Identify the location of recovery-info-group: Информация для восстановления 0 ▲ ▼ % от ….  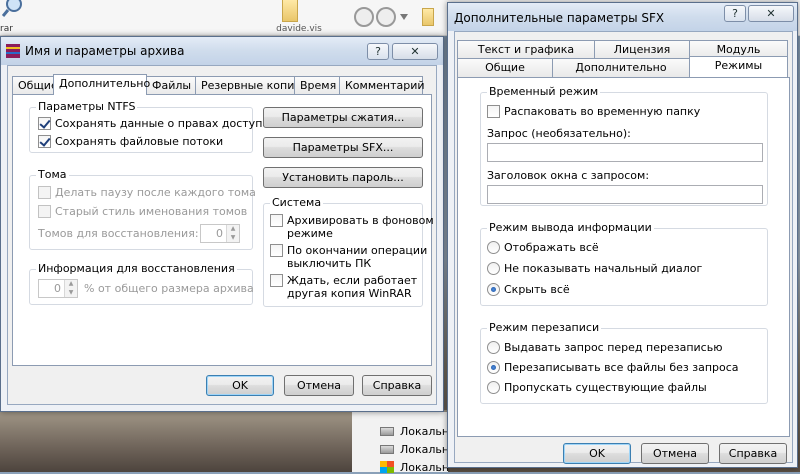
(141, 283).